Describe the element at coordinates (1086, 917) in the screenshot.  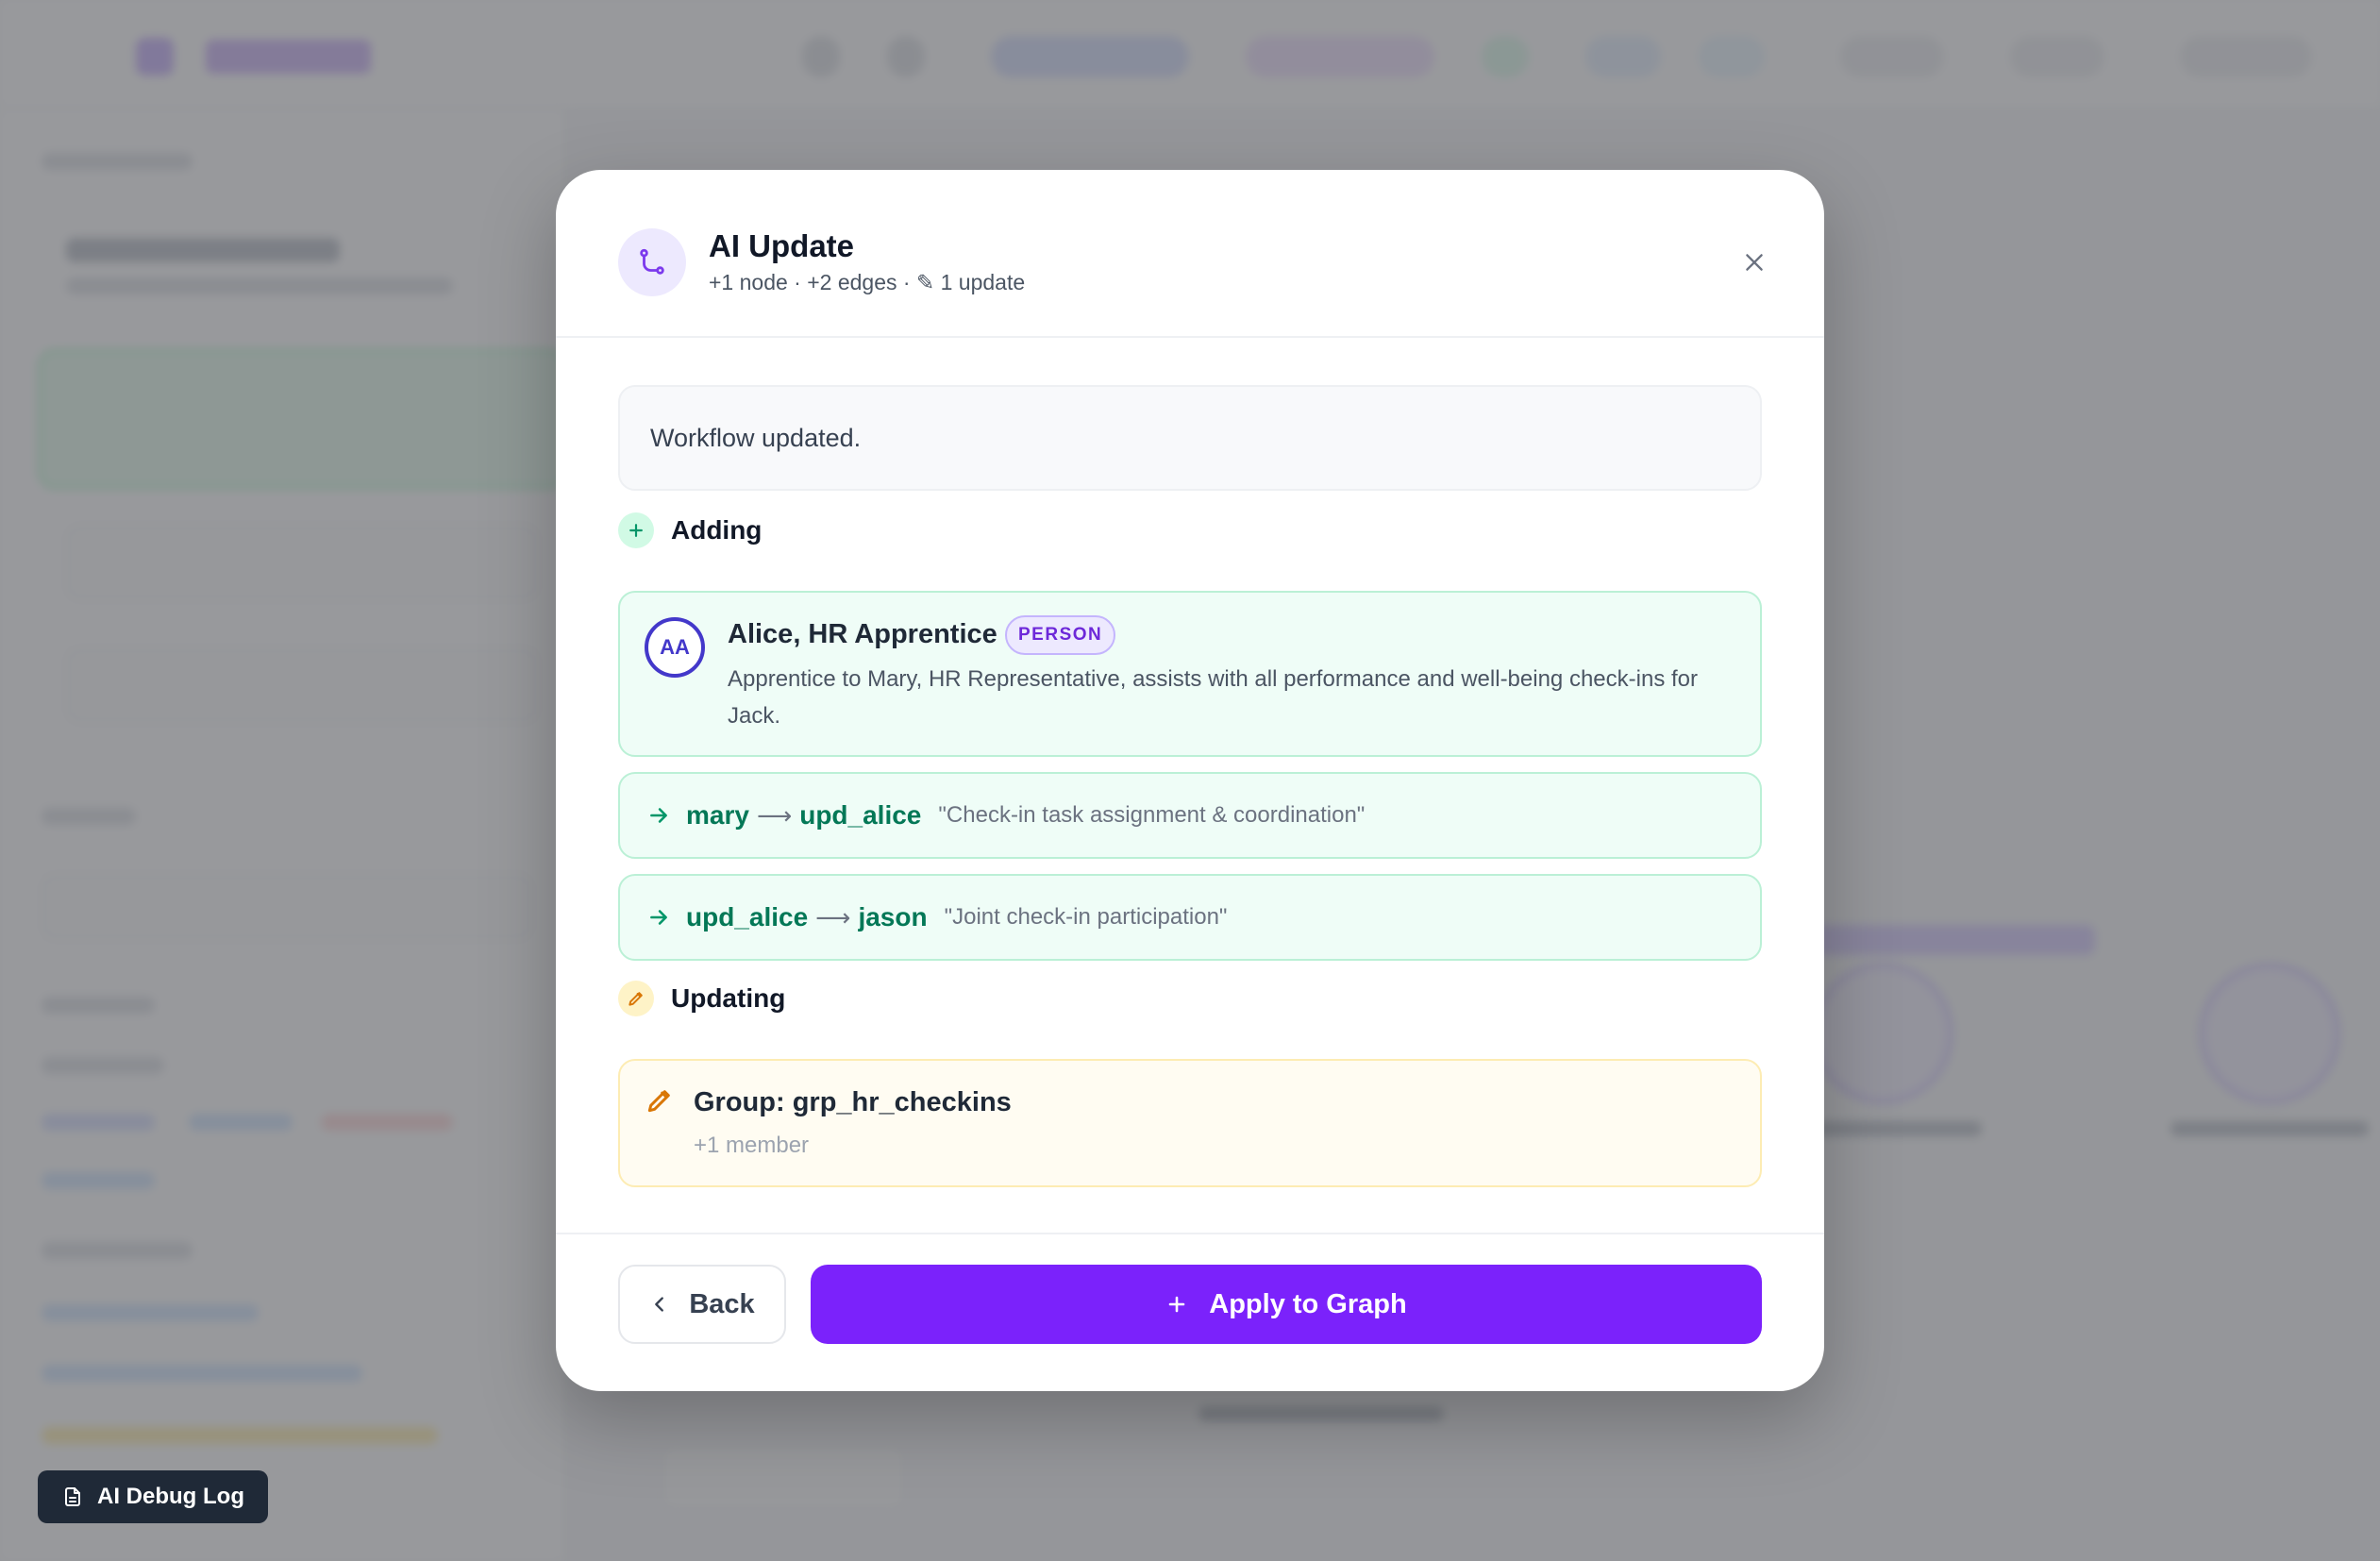
I see `edge-label: "Joint check-in participation"` at that location.